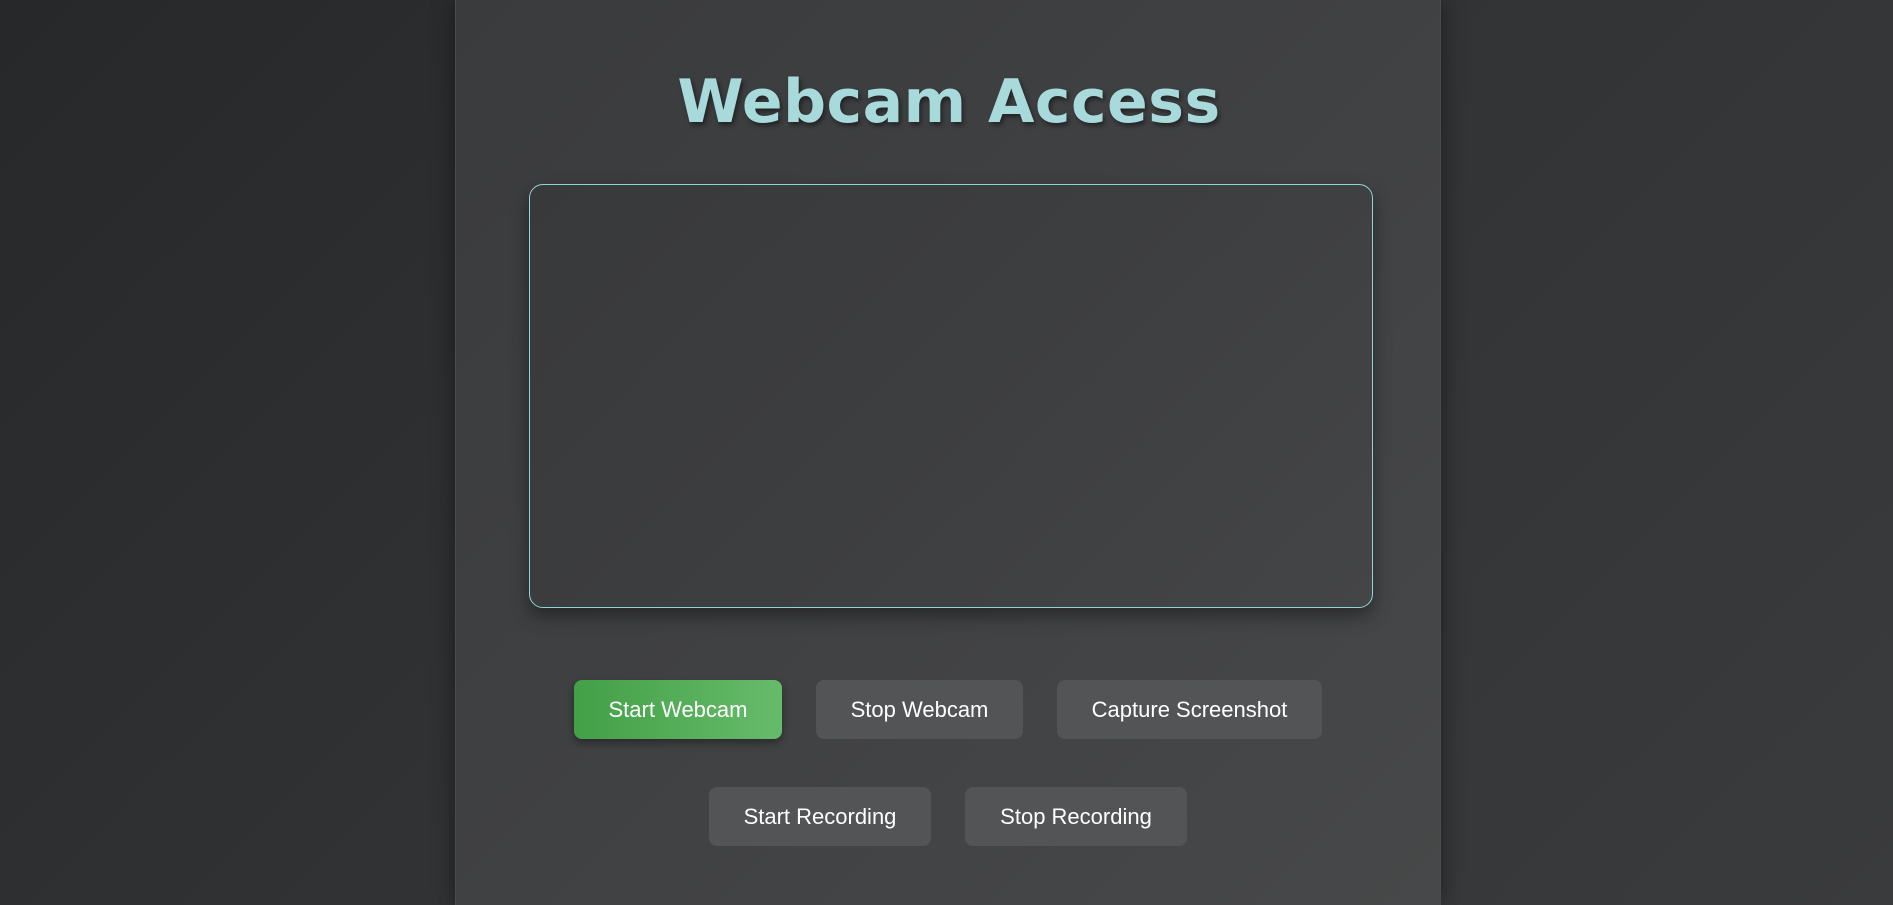 This screenshot has width=1893, height=905. Describe the element at coordinates (820, 816) in the screenshot. I see `start-recording-button: Start Recording` at that location.